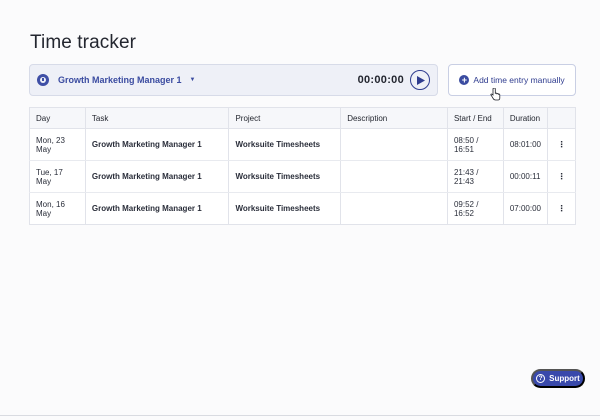  I want to click on page-title: Time tracker, so click(83, 42).